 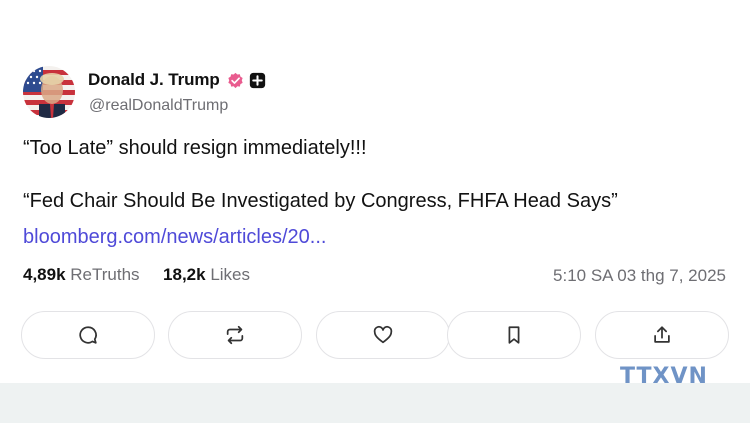 I want to click on like-button, so click(x=383, y=335).